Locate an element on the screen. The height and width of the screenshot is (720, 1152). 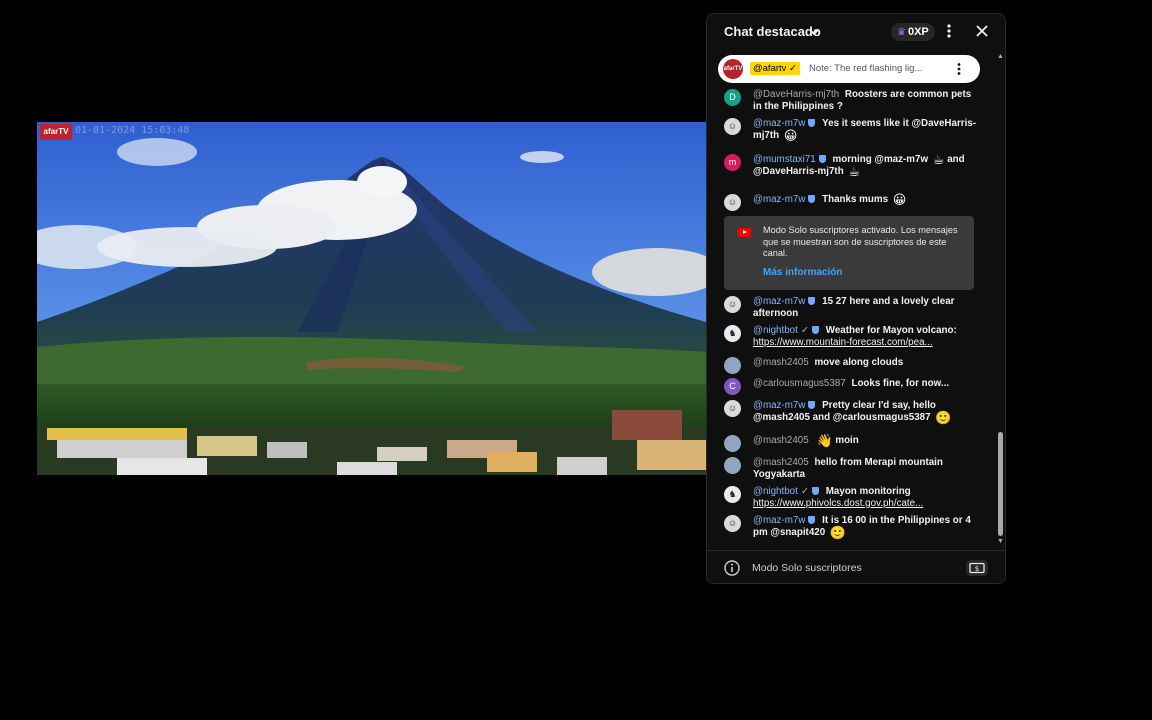
message-text: morning @maz-m7w is located at coordinates (880, 159).